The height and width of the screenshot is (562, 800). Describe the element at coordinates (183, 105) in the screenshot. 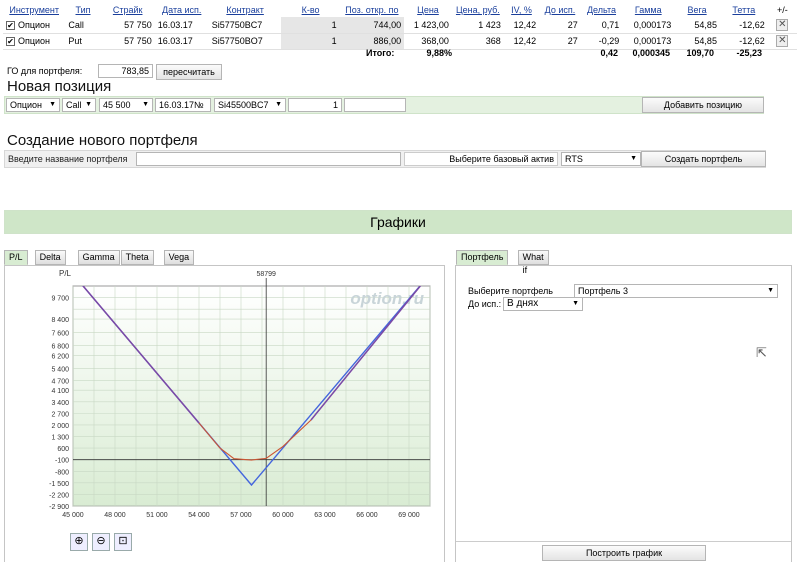

I see `new-date-select: 16.03.17№` at that location.